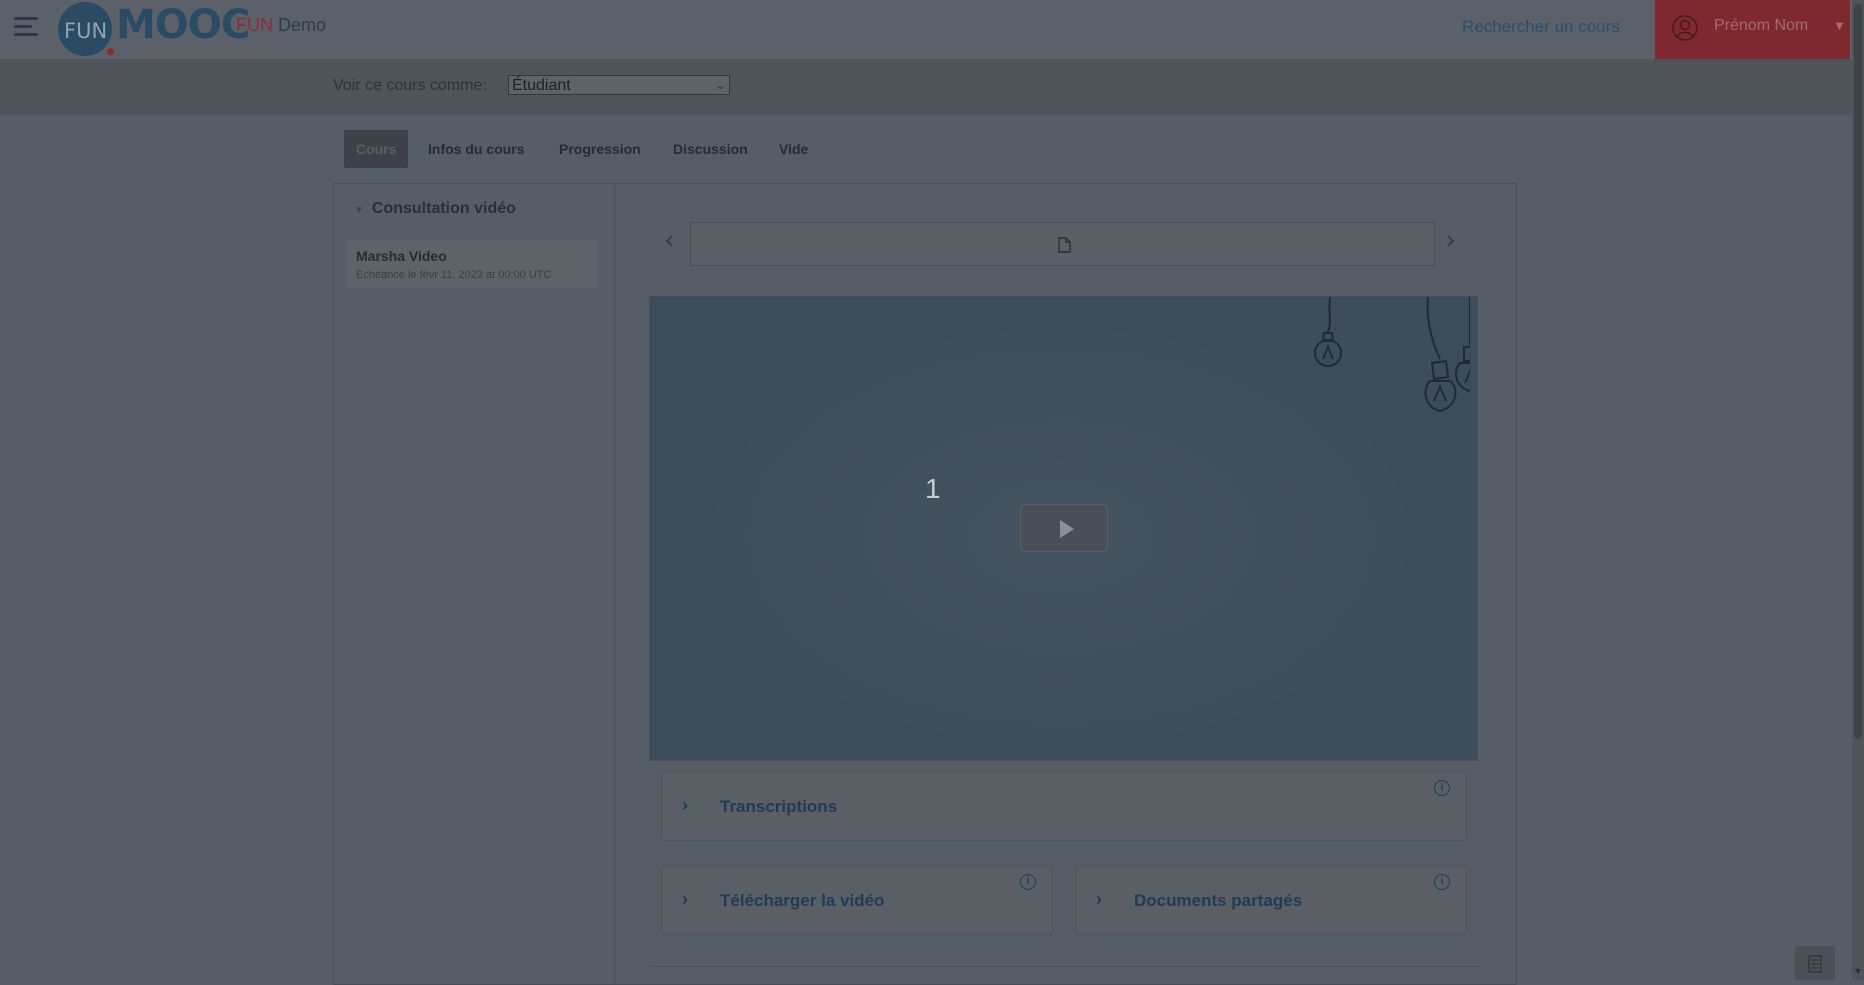 The image size is (1864, 985). What do you see at coordinates (619, 85) in the screenshot?
I see `masquerade-role-select: Étudiant ⌄` at bounding box center [619, 85].